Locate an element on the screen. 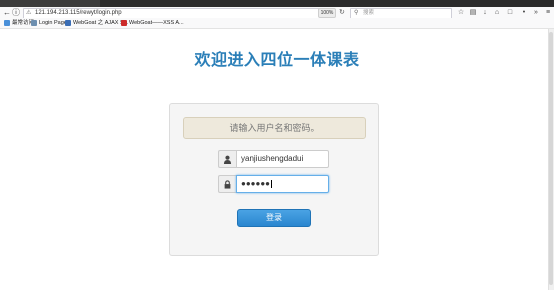  extension-icon: • is located at coordinates (524, 12).